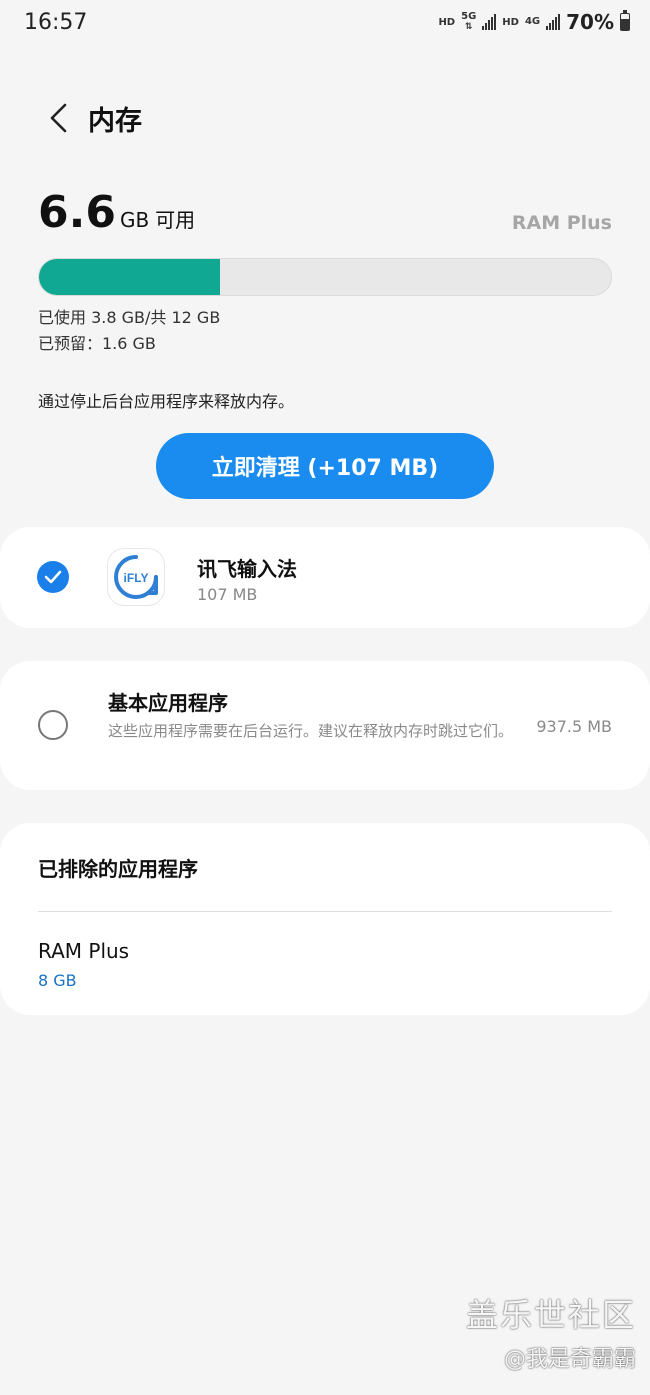  Describe the element at coordinates (97, 343) in the screenshot. I see `reserved-text: 已预留：1.6 GB` at that location.